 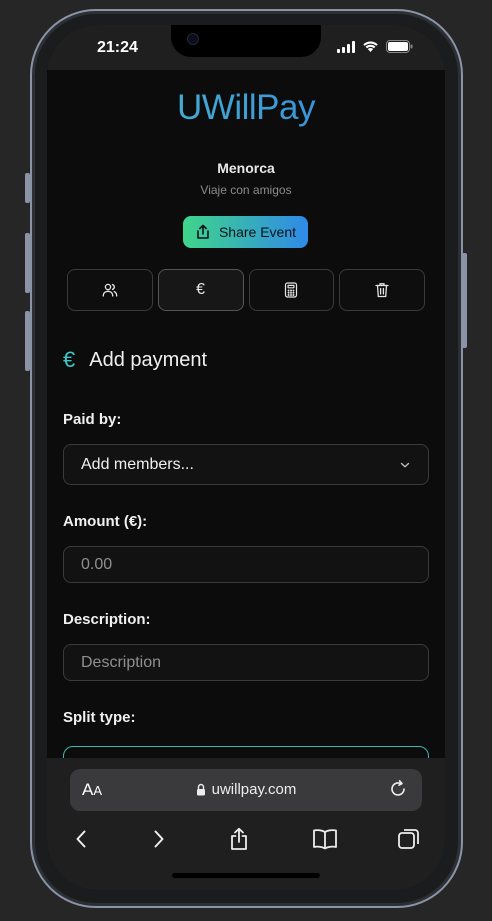 I want to click on description-input: Description, so click(x=246, y=662).